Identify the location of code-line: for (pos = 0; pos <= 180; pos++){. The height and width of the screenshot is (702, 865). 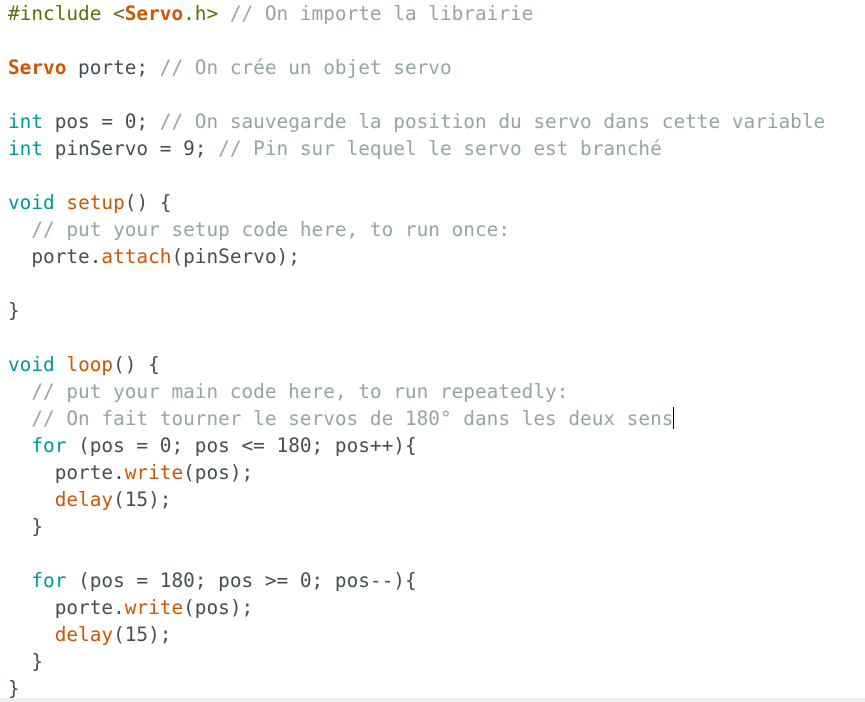
(416, 445).